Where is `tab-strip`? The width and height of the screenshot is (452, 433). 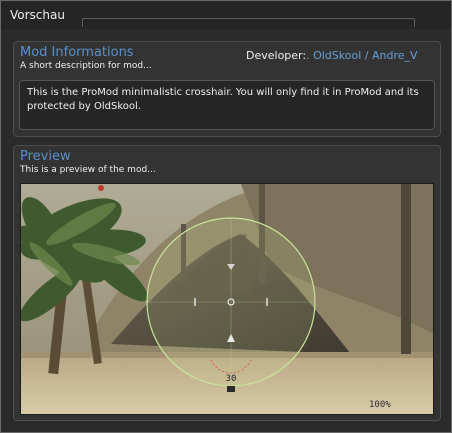
tab-strip is located at coordinates (248, 22).